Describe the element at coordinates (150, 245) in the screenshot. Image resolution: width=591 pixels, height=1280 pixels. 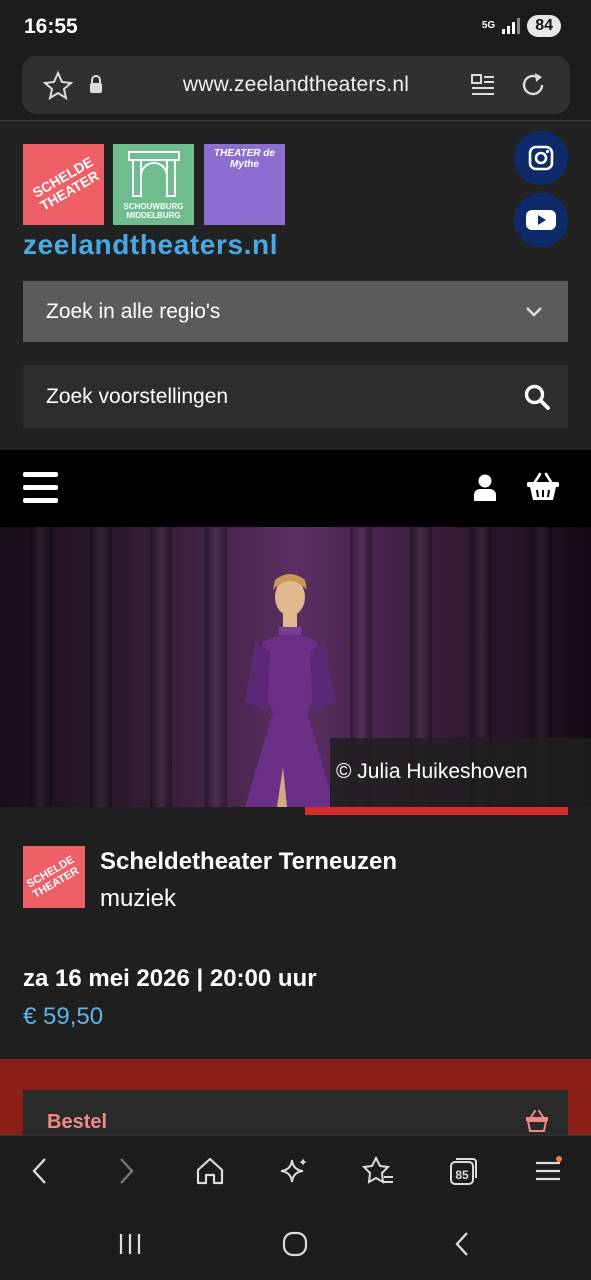
I see `site-title: zeelandtheaters.nl` at that location.